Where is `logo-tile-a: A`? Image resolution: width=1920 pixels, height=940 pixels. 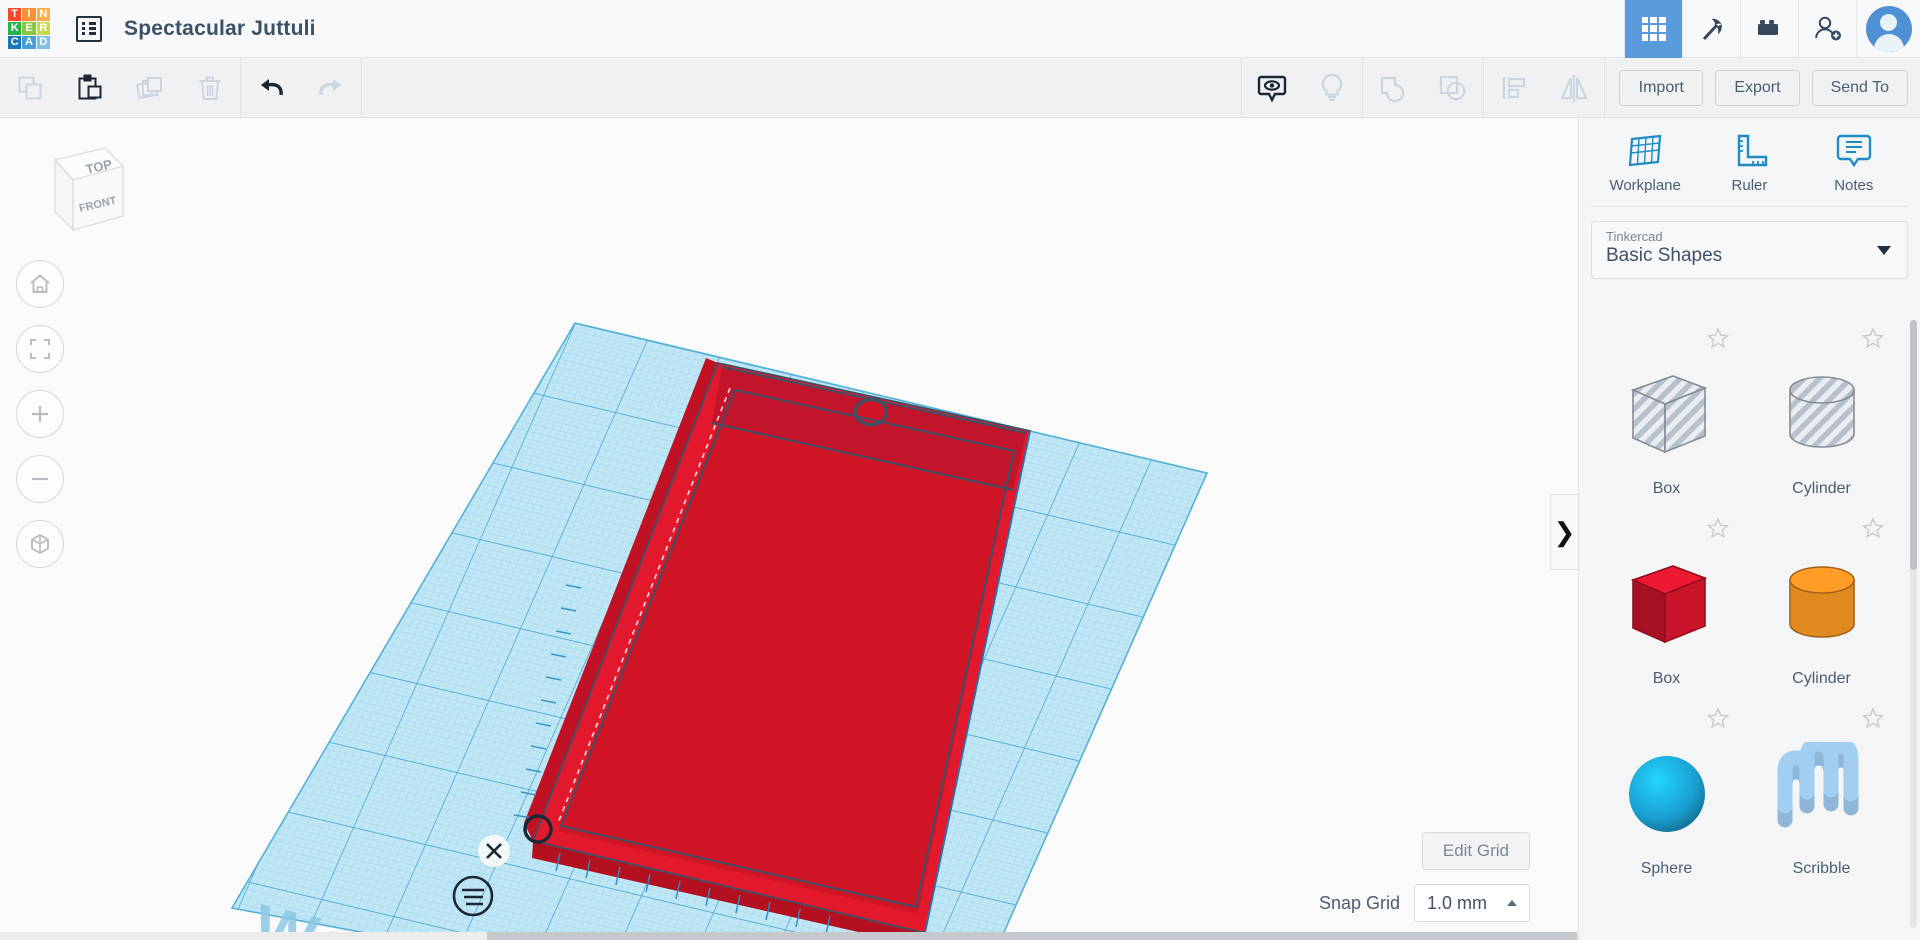
logo-tile-a: A is located at coordinates (29, 43).